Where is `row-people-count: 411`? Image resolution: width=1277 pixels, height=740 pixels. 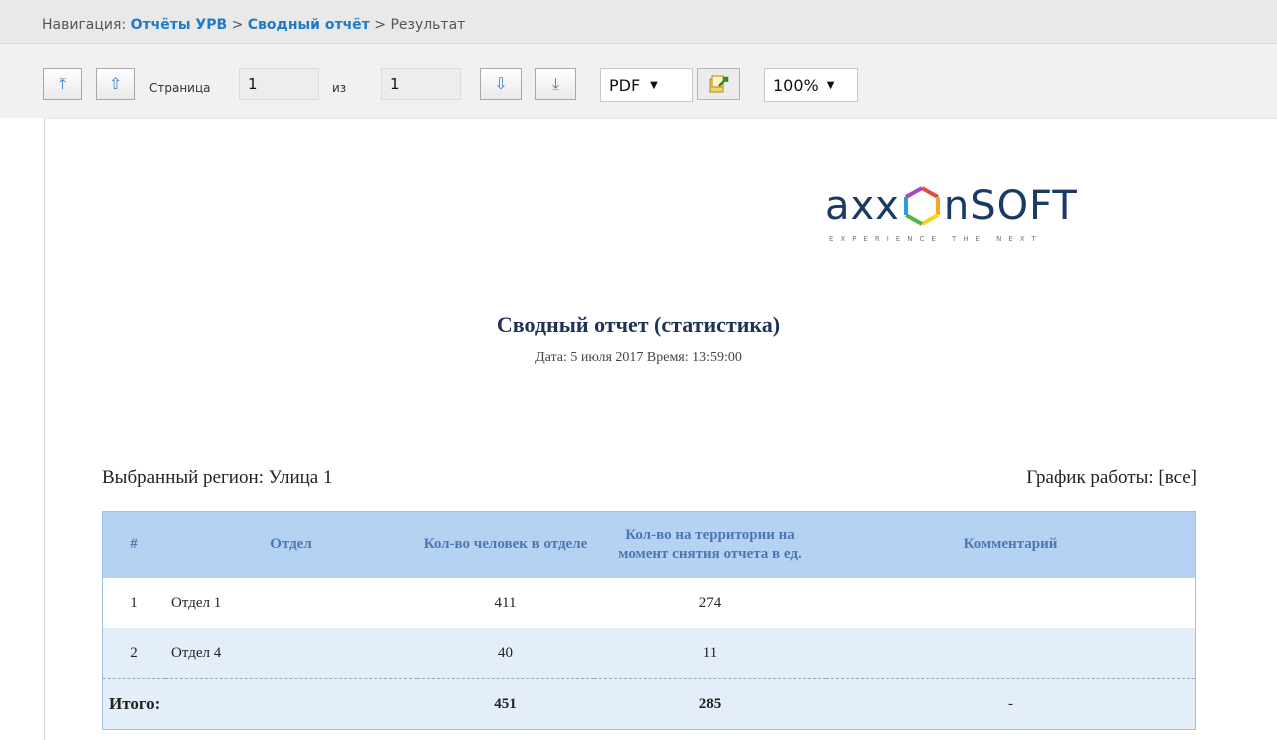 row-people-count: 411 is located at coordinates (505, 603).